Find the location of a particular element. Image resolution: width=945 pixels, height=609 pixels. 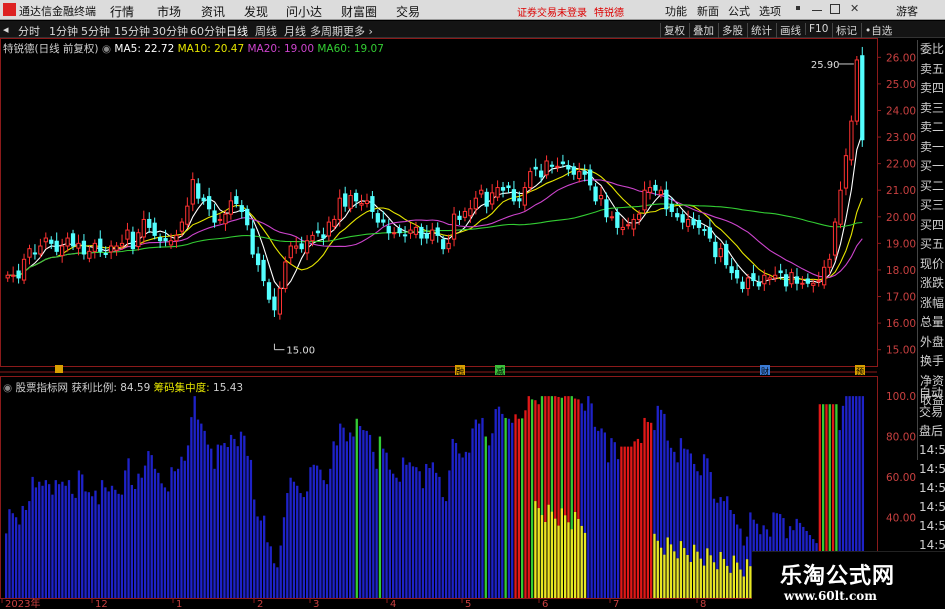

x-tick-label: 2023年 is located at coordinates (22, 603).